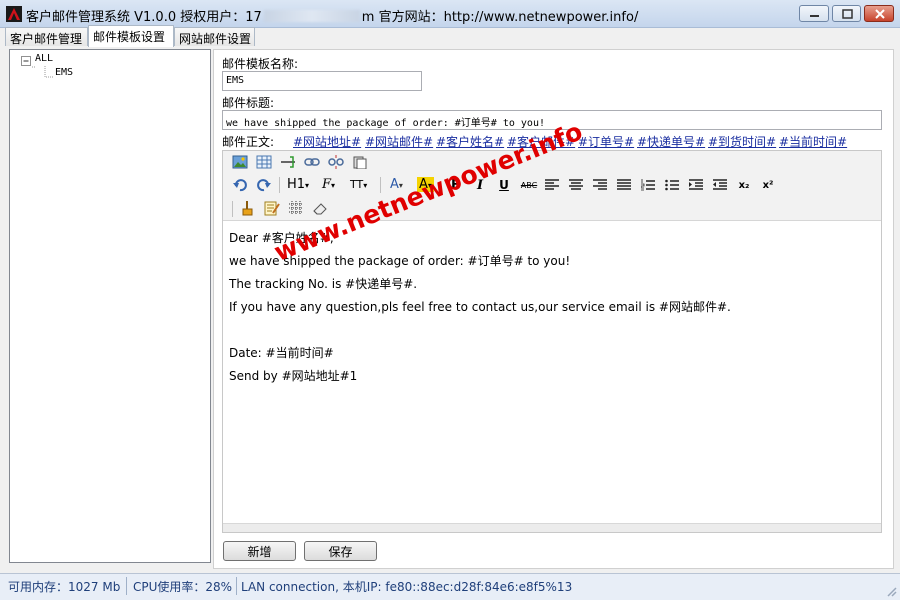 Image resolution: width=900 pixels, height=600 pixels. What do you see at coordinates (360, 162) in the screenshot?
I see `paste-icon` at bounding box center [360, 162].